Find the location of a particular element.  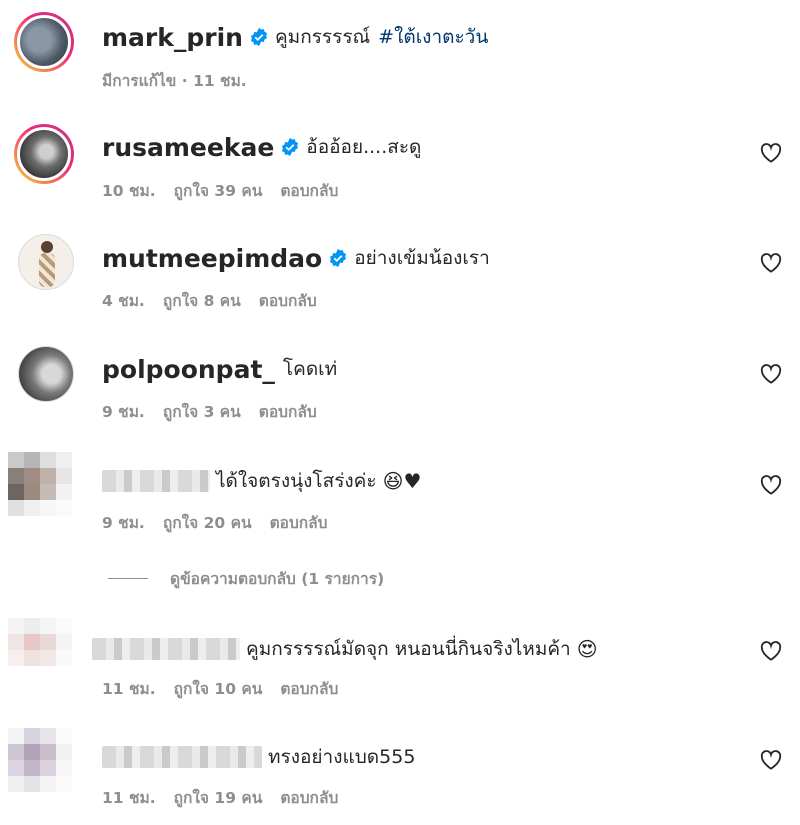

comment-time: 10 ชม. is located at coordinates (129, 191).